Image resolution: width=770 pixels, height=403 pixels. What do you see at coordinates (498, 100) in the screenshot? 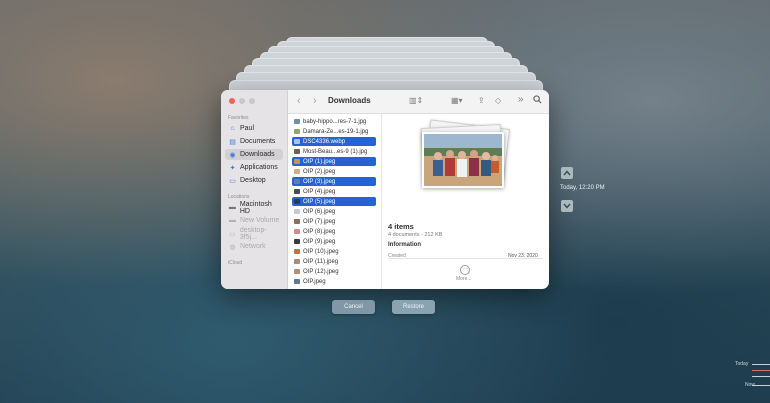
I see `tag-icon: ◇` at bounding box center [498, 100].